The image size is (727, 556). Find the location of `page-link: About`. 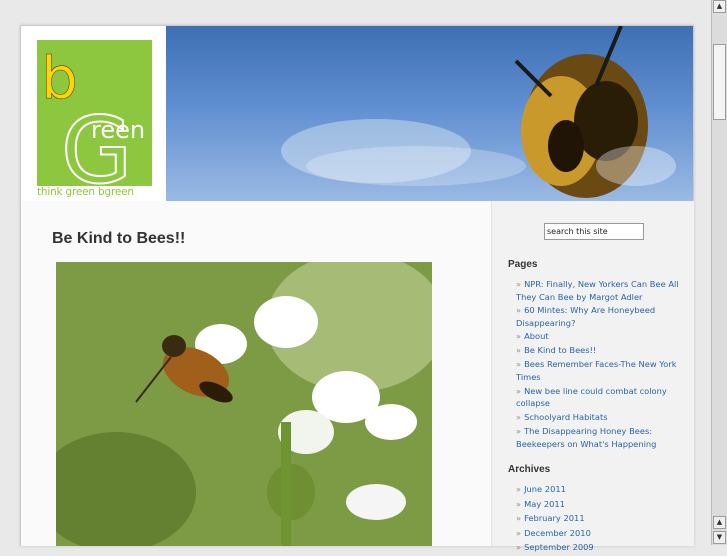

page-link: About is located at coordinates (536, 336).